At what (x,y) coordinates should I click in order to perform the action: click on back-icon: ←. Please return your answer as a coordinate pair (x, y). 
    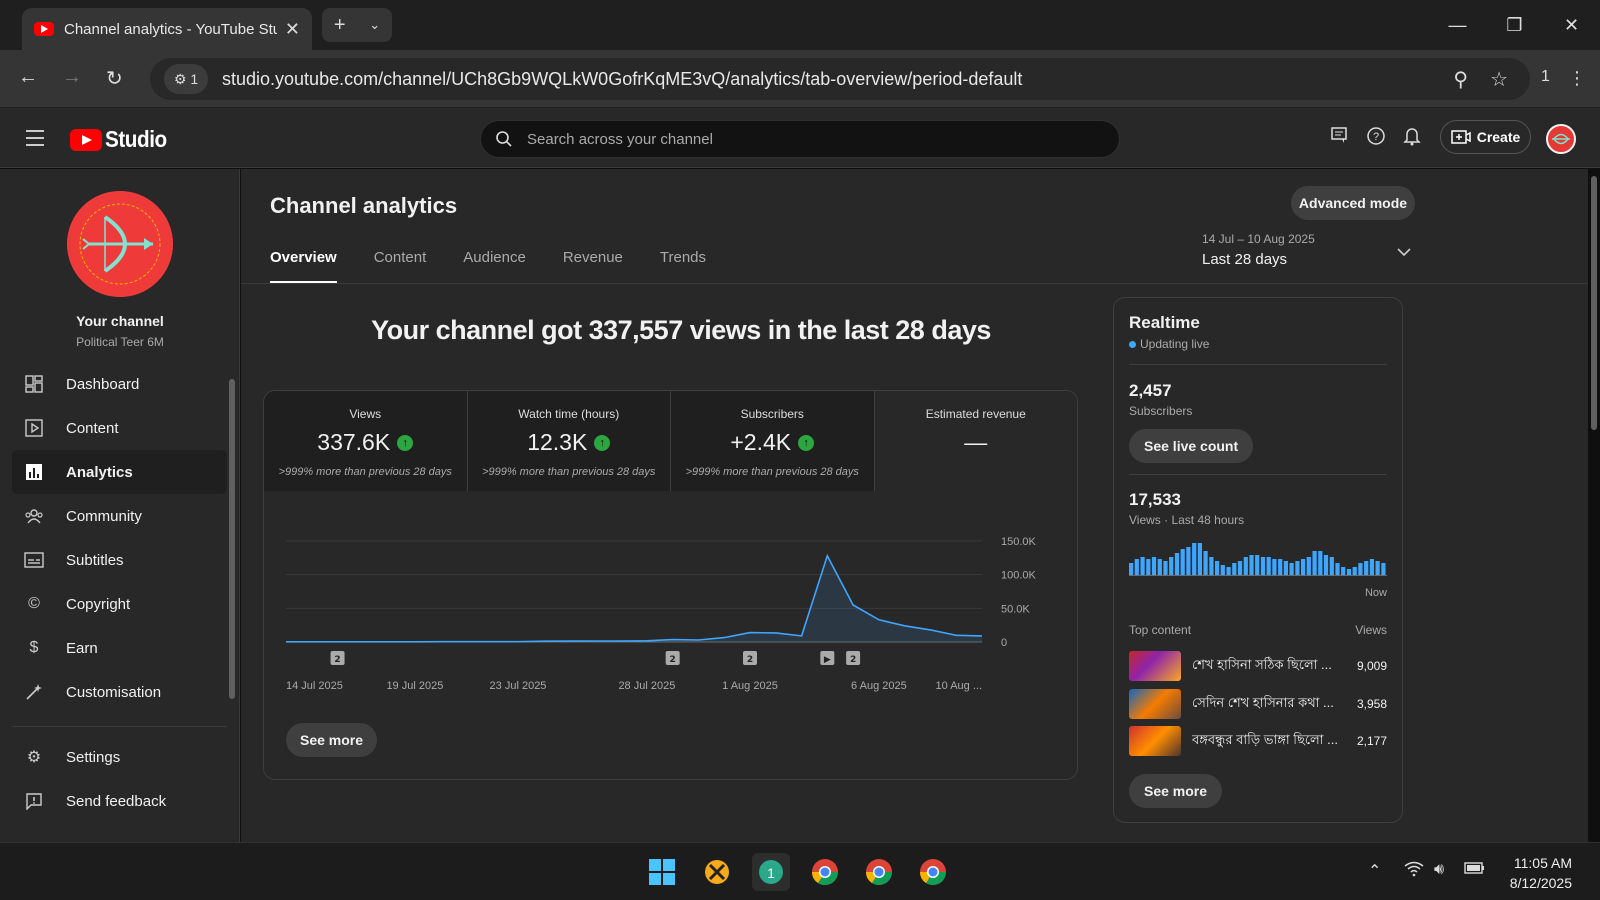
    Looking at the image, I should click on (28, 77).